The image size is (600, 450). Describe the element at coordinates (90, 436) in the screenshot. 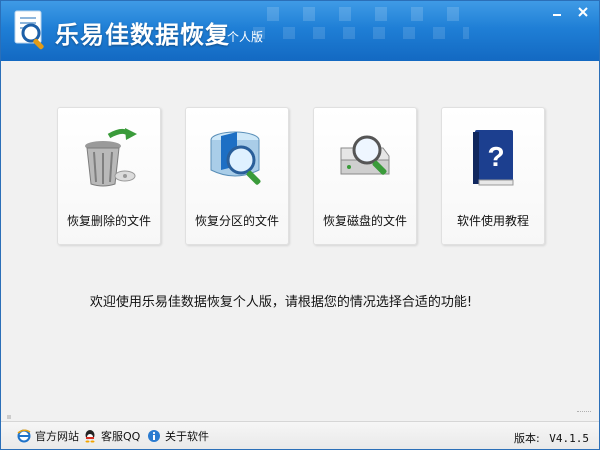

I see `qq-penguin-icon` at that location.